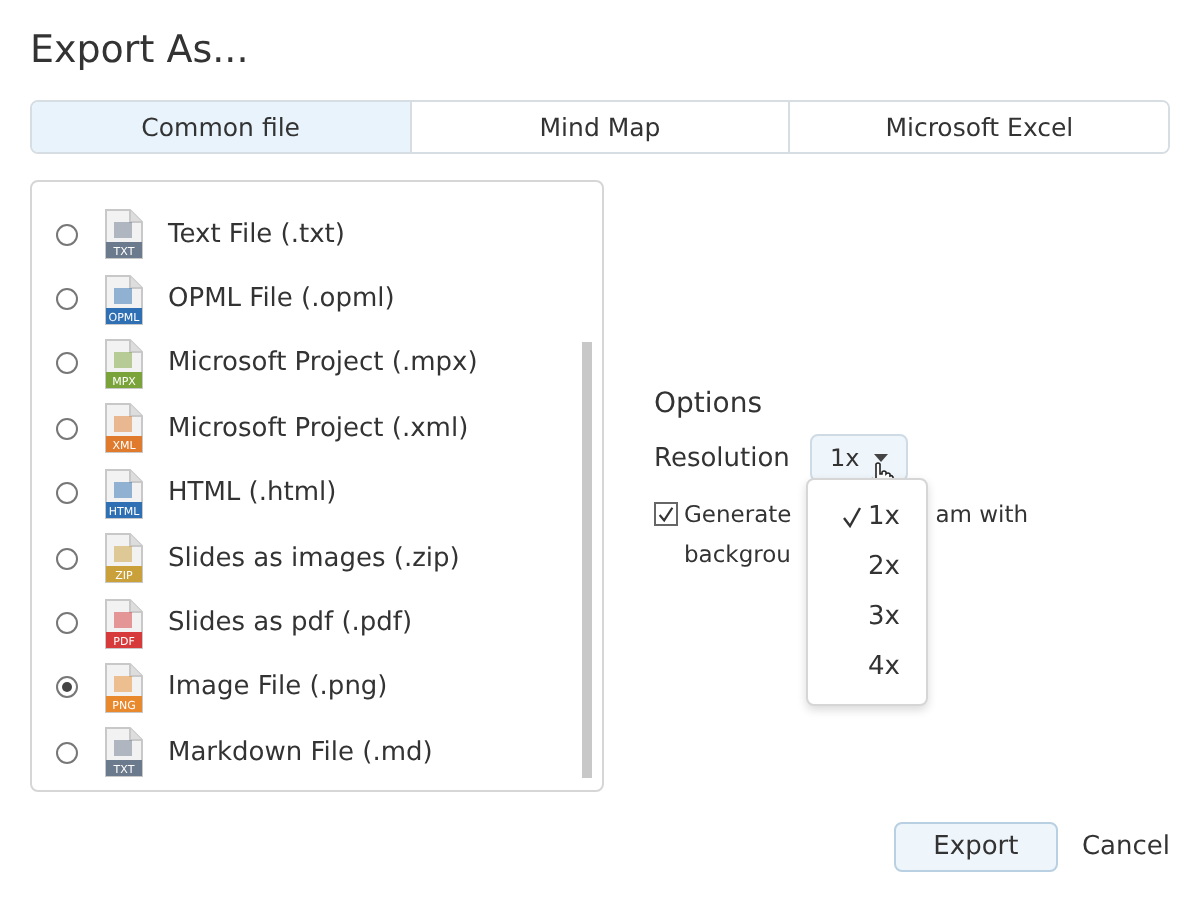 Image resolution: width=1200 pixels, height=920 pixels. Describe the element at coordinates (290, 623) in the screenshot. I see `format-label: Slides as pdf (.pdf)` at that location.